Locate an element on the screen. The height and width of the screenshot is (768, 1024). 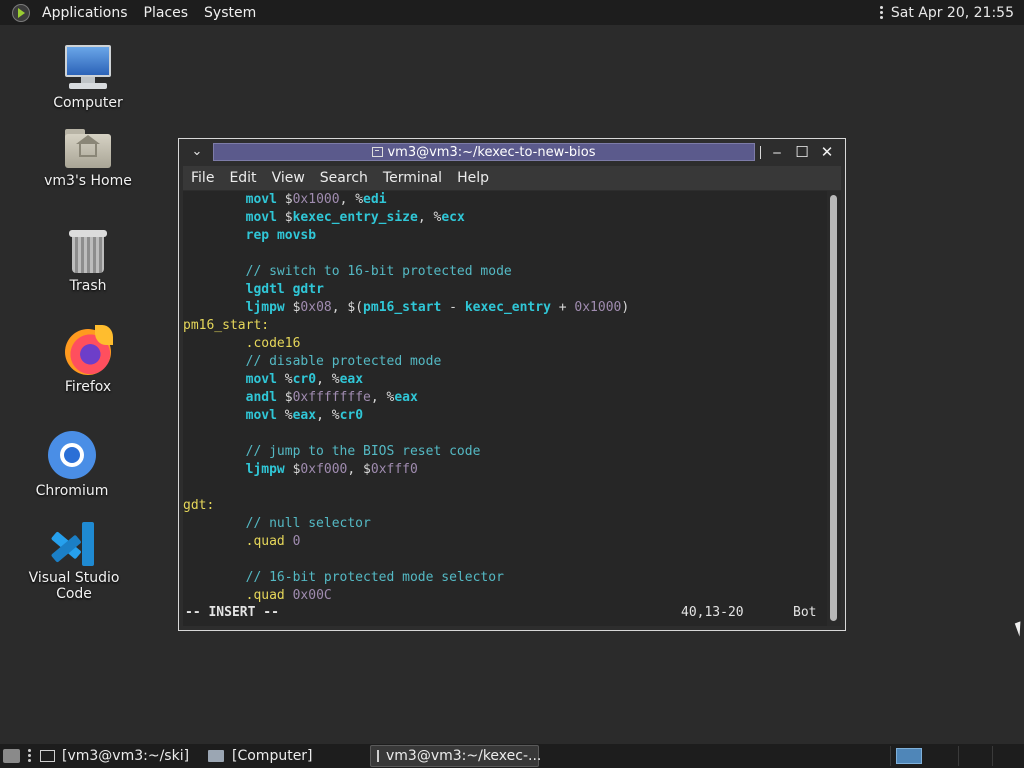
desktop-icon-chromium: Chromium is located at coordinates (72, 465).